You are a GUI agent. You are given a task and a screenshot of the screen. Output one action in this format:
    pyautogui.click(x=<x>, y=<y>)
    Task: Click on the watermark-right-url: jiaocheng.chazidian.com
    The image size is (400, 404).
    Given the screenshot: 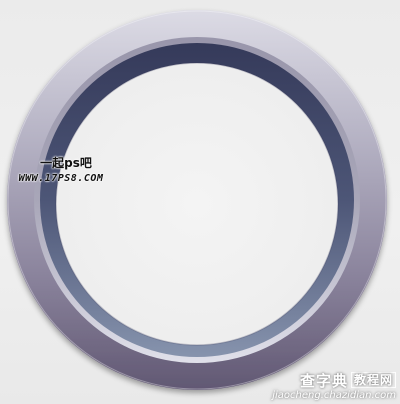 What is the action you would take?
    pyautogui.click(x=334, y=395)
    